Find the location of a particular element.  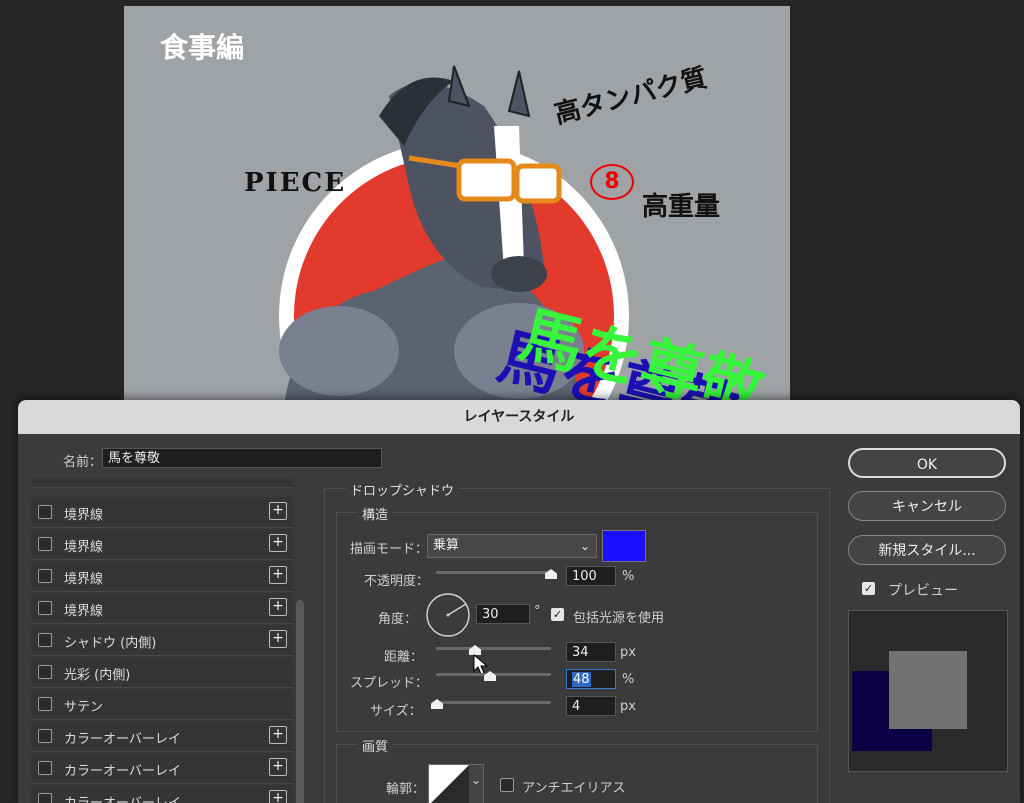

style-row-inner-glow: 光彩 (内側) is located at coordinates (162, 672).